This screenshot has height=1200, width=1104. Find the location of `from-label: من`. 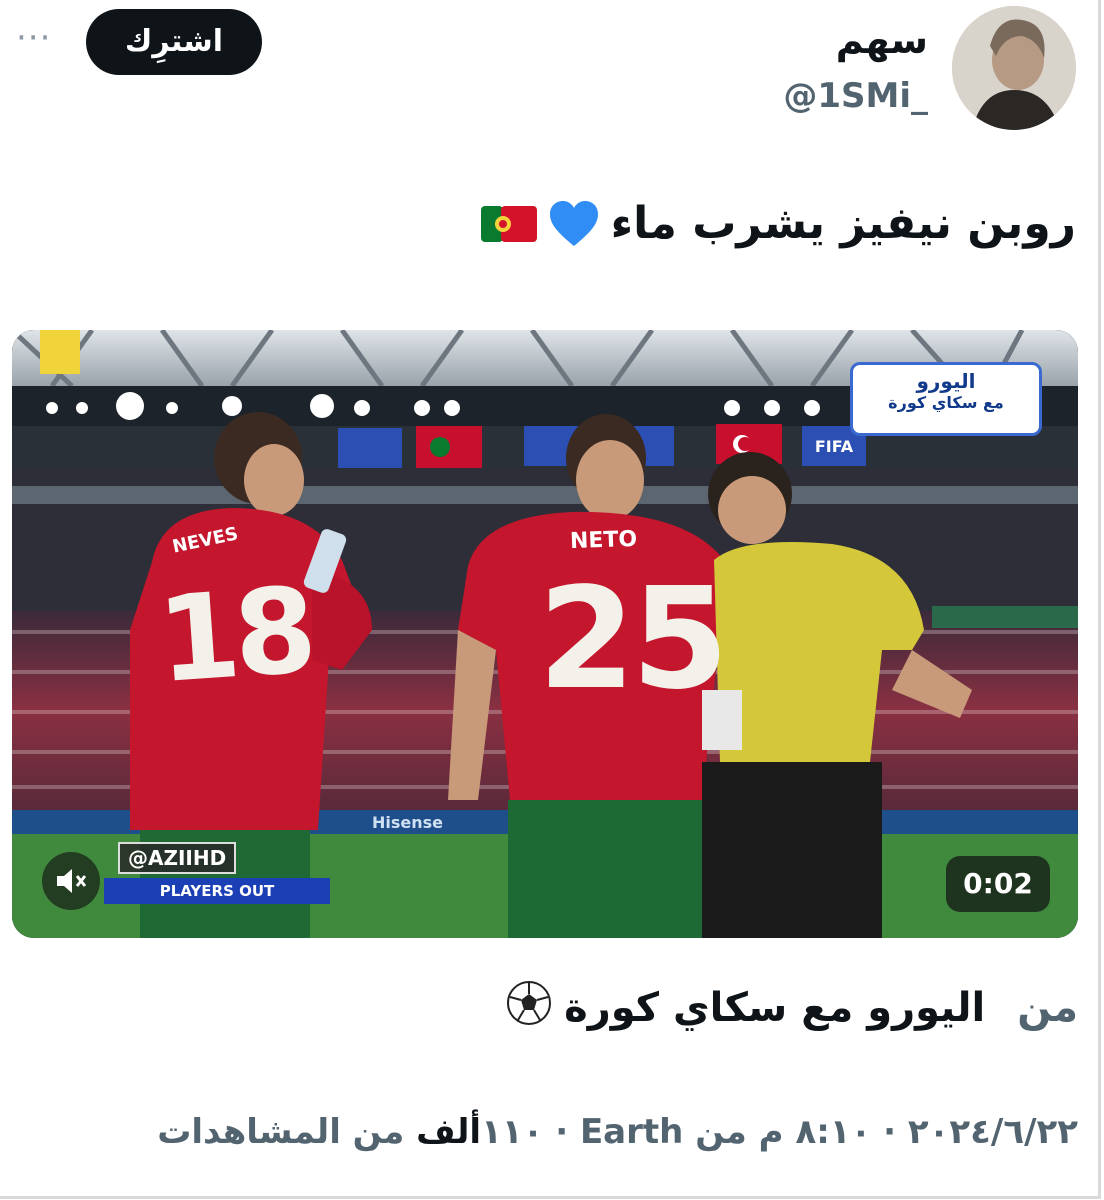

from-label: من is located at coordinates (1047, 1008).